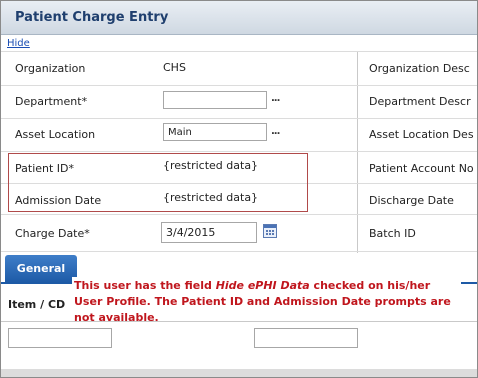  What do you see at coordinates (18, 43) in the screenshot?
I see `hide-link: Hide` at bounding box center [18, 43].